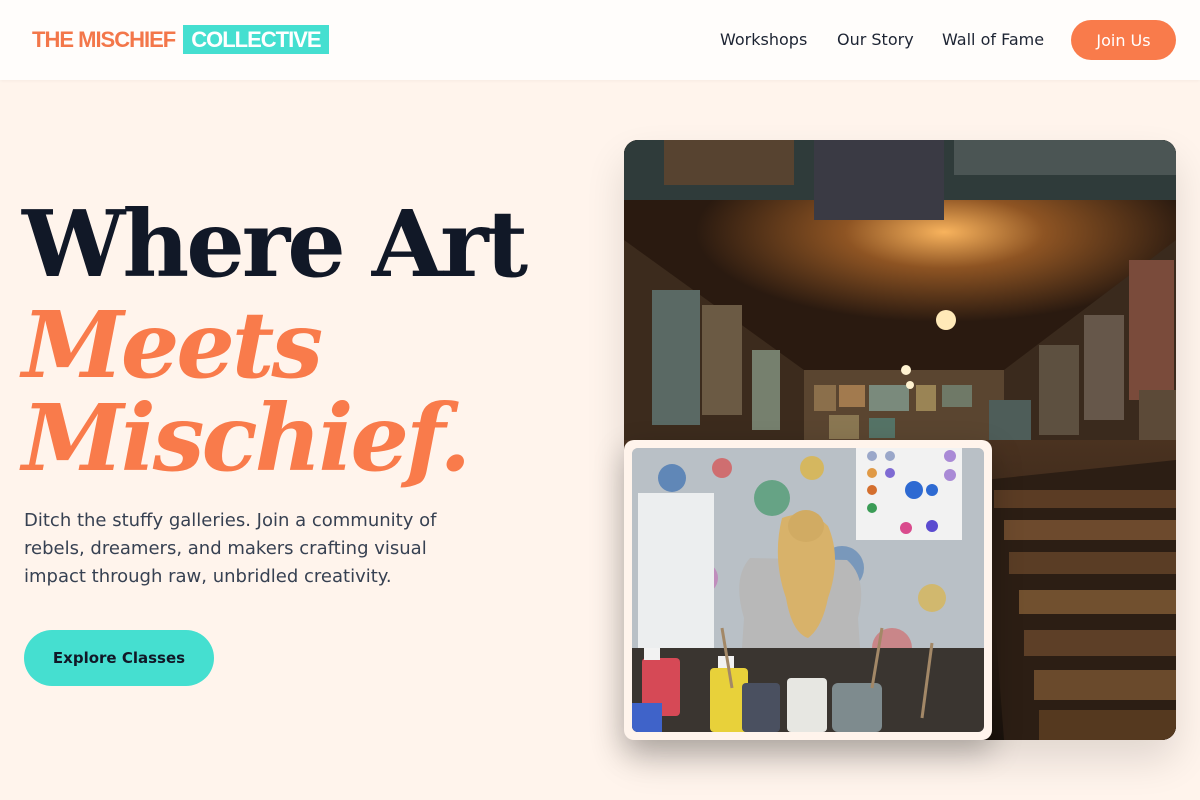  Describe the element at coordinates (246, 438) in the screenshot. I see `headline-mischief: Mischief.` at that location.